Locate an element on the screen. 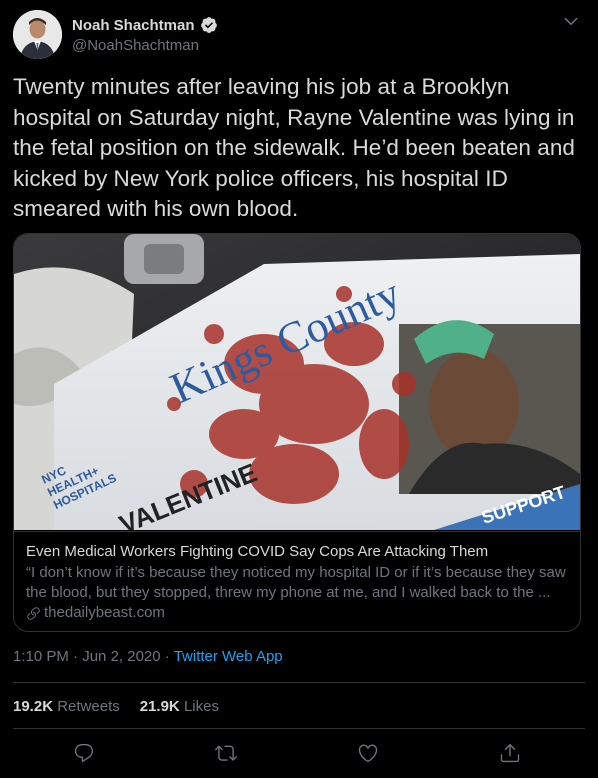 Image resolution: width=598 pixels, height=778 pixels. avatar is located at coordinates (37, 34).